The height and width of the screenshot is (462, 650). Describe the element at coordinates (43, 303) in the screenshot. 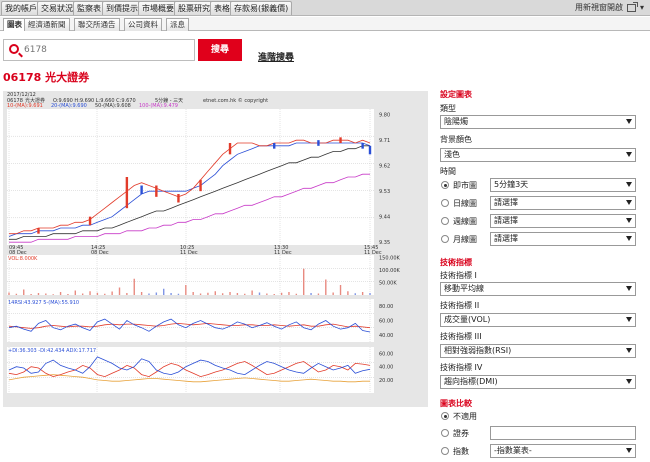

I see `rsi-legend: 14RSI:43.927 5-(MA):55.910` at that location.